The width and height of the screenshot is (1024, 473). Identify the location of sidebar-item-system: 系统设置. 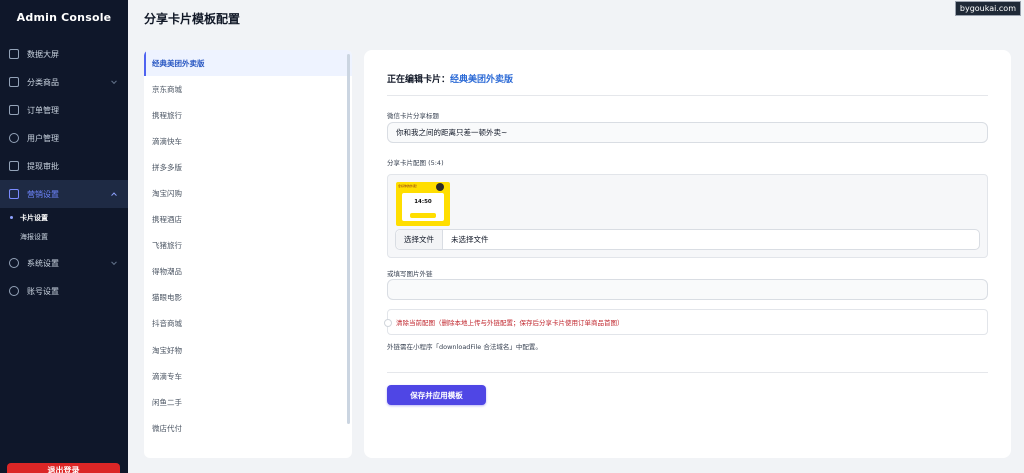
(64, 263).